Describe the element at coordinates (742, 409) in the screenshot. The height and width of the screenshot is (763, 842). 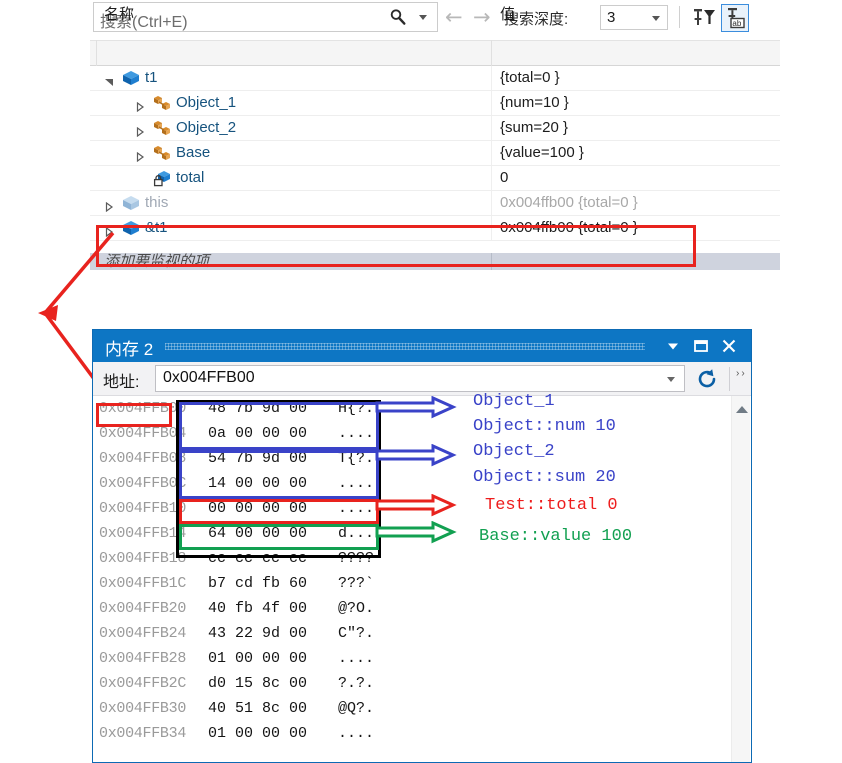
I see `scroll-up-icon` at that location.